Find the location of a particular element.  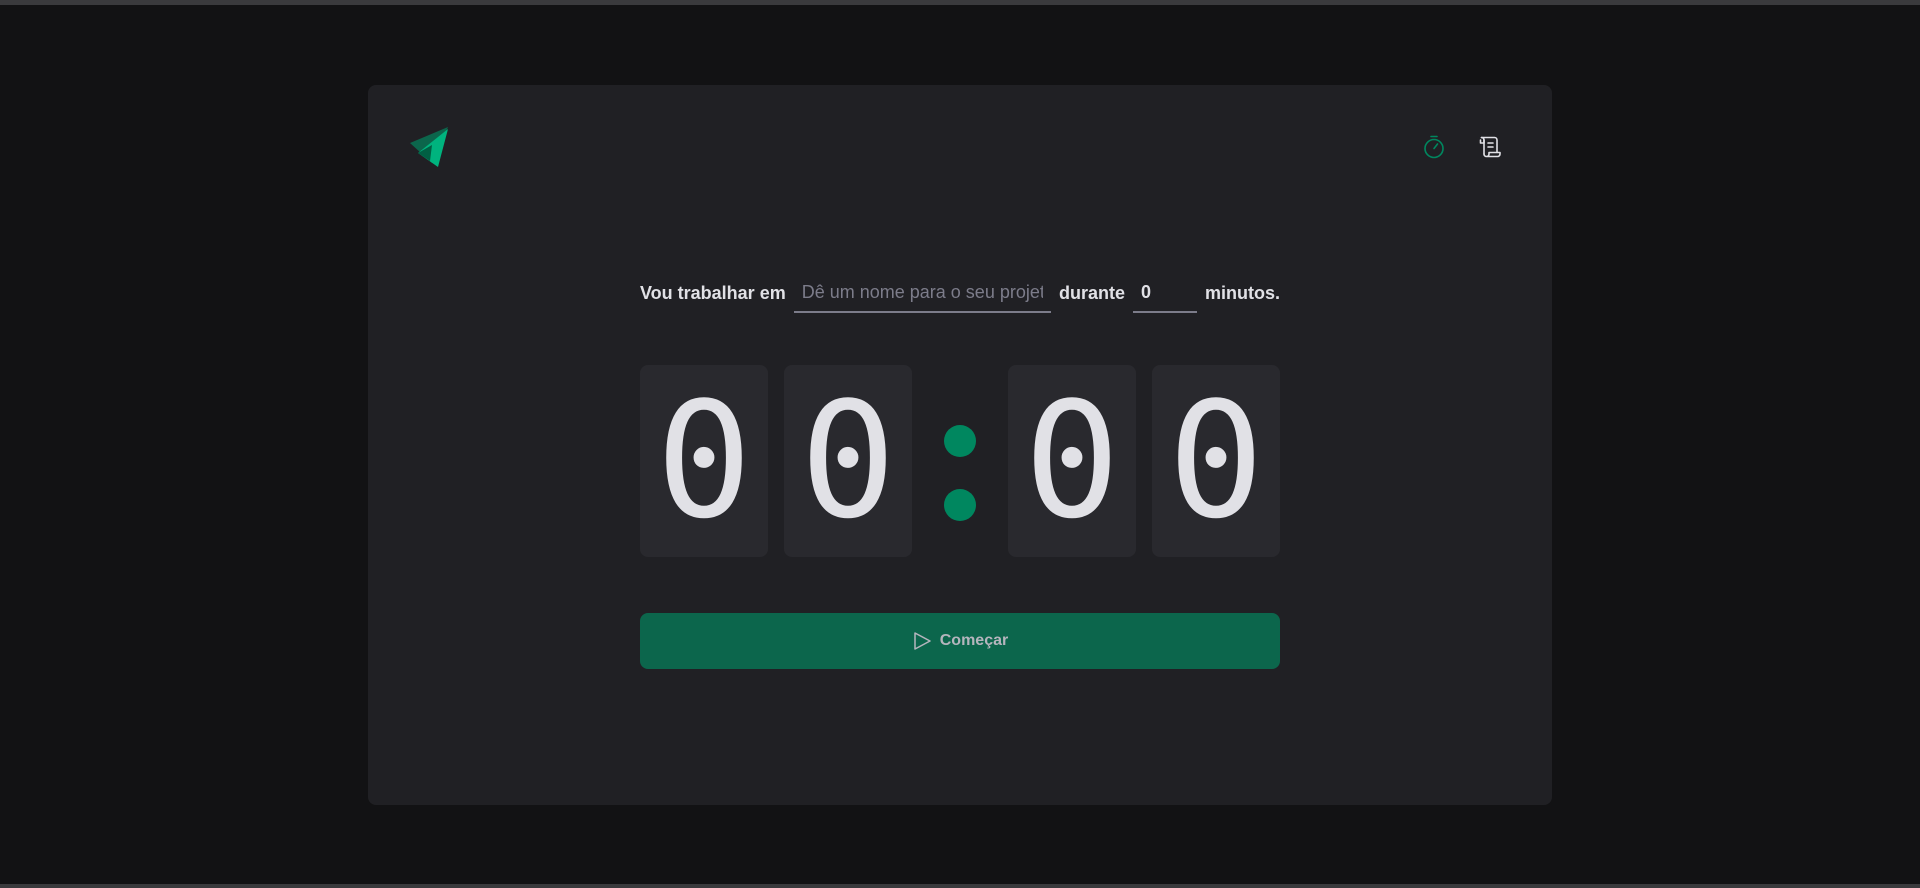

nav-timer-button is located at coordinates (1434, 147).